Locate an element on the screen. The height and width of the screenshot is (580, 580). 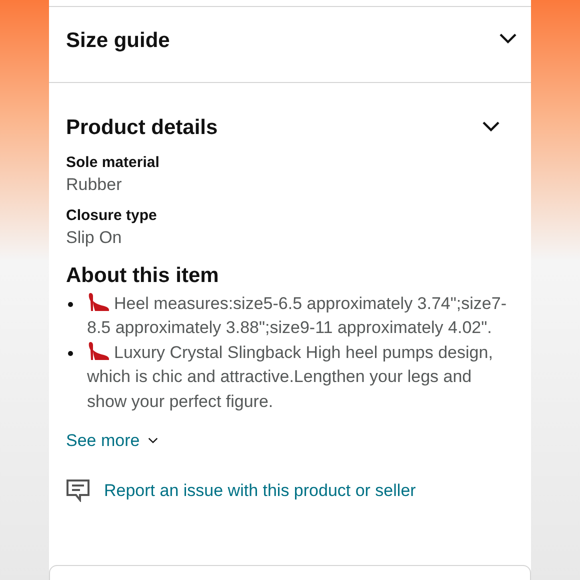
see-more-link: See more is located at coordinates (112, 441).